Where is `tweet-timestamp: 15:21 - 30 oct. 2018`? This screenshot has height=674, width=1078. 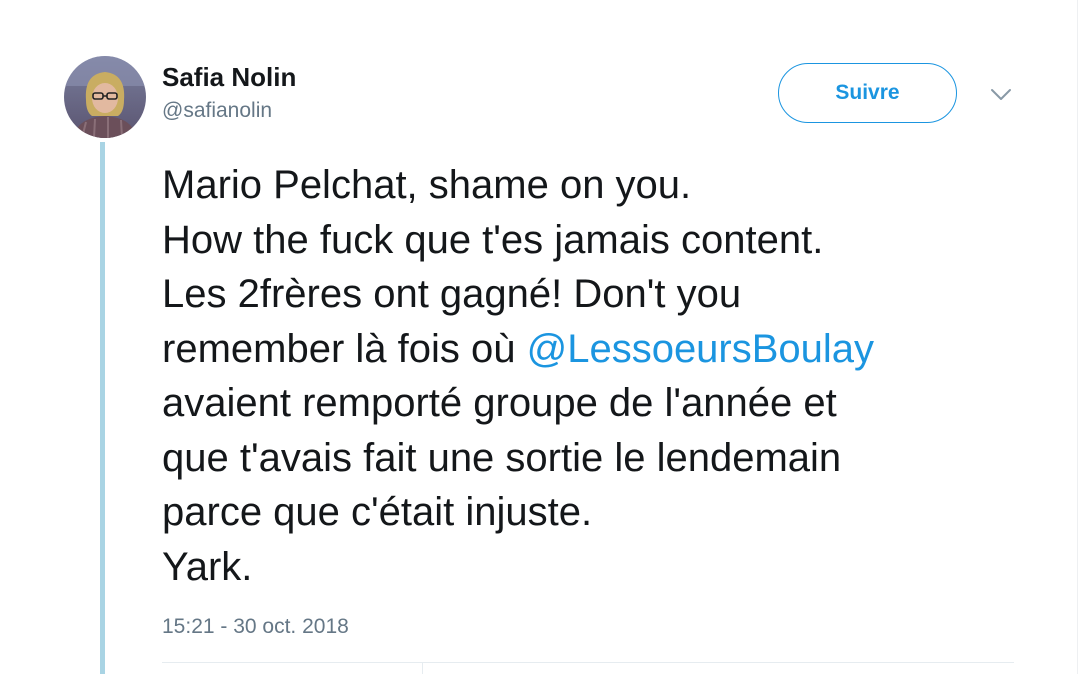
tweet-timestamp: 15:21 - 30 oct. 2018 is located at coordinates (255, 627).